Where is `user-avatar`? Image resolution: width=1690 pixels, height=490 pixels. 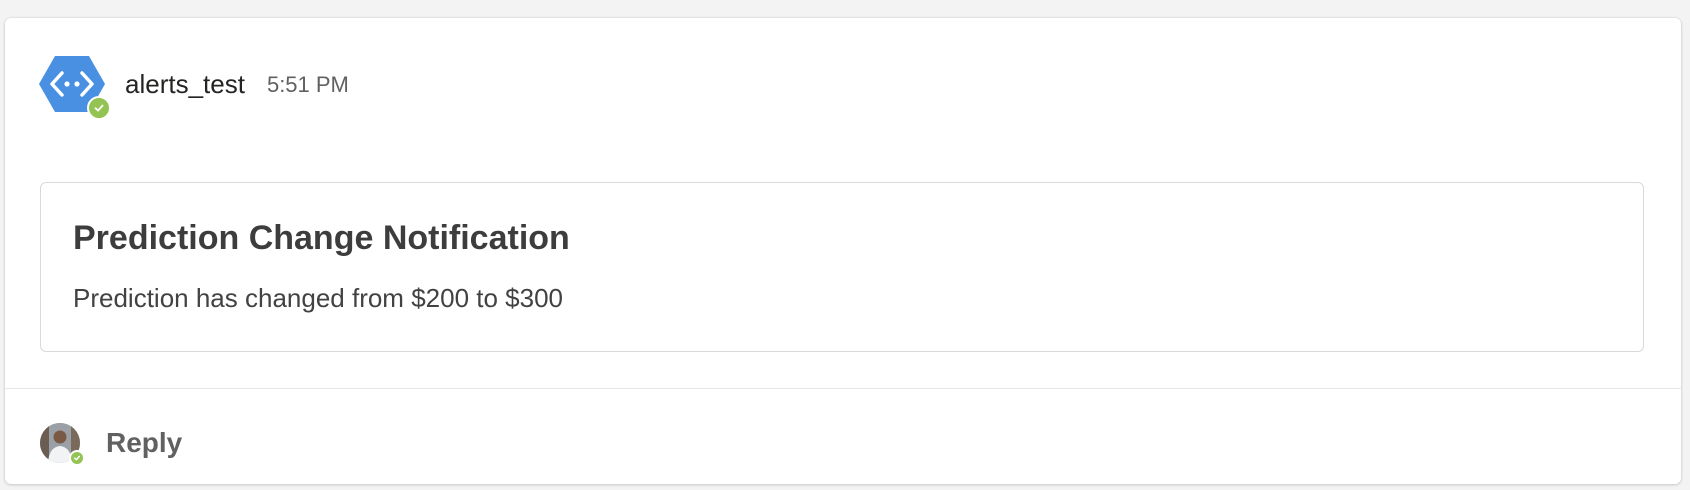
user-avatar is located at coordinates (62, 444).